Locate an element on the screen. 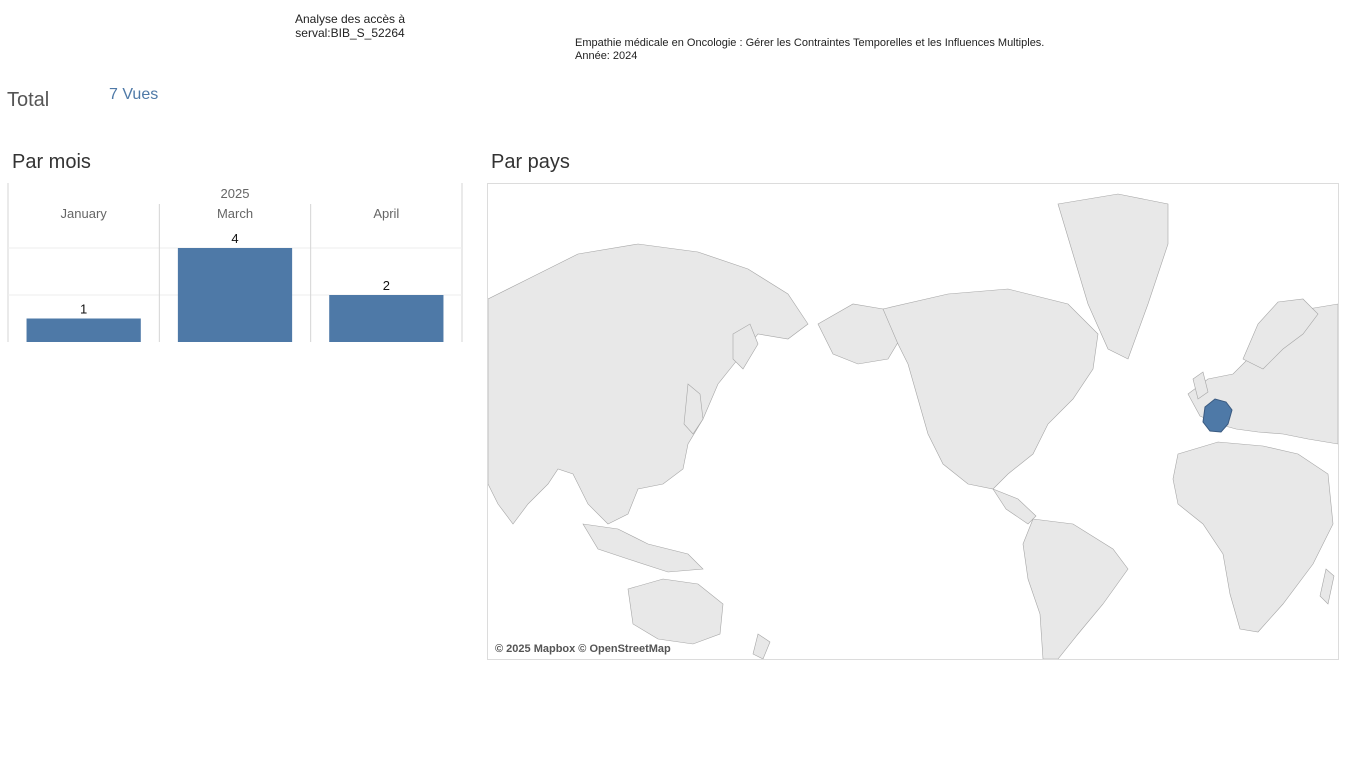  map-land-africa is located at coordinates (1253, 537).